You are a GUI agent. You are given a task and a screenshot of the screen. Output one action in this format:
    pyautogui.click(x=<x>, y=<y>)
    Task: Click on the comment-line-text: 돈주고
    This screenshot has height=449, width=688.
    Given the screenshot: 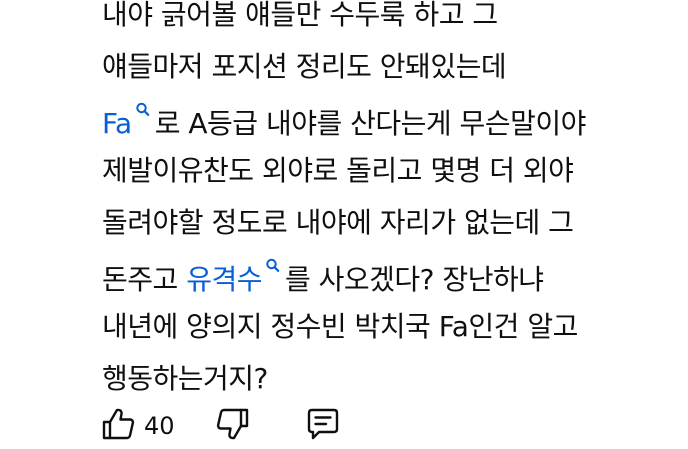 What is the action you would take?
    pyautogui.click(x=144, y=279)
    